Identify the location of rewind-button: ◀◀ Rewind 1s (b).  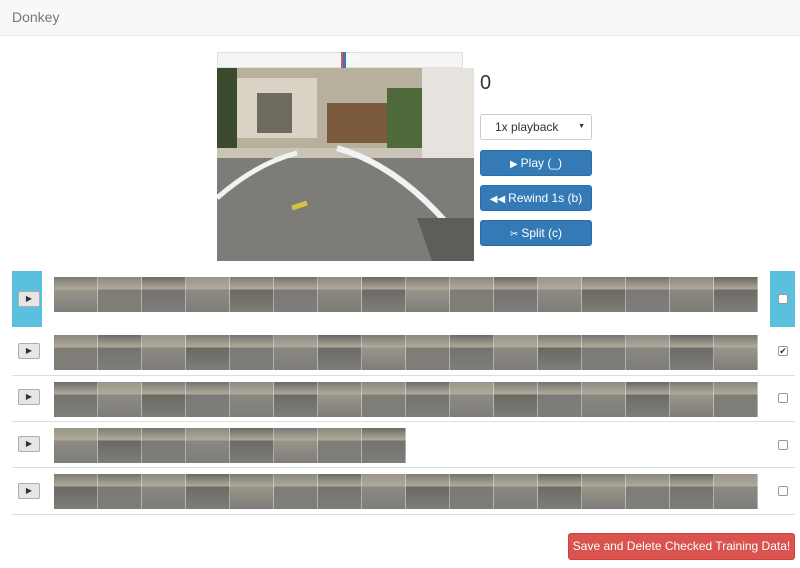
(536, 198).